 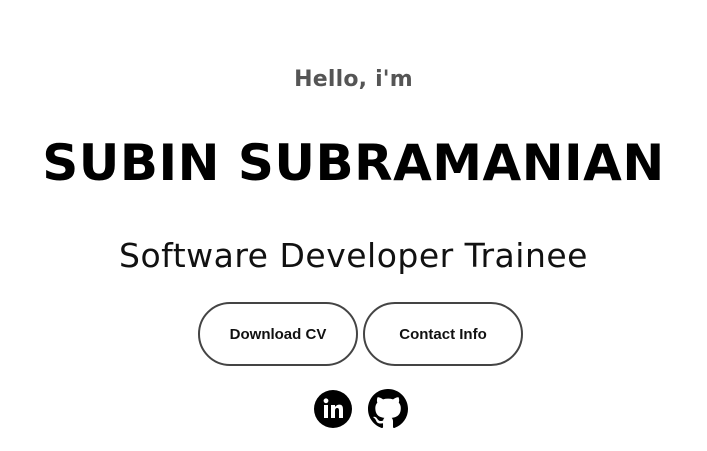 I want to click on profile-name: SUBIN SUBRAMANIAN, so click(x=353, y=163).